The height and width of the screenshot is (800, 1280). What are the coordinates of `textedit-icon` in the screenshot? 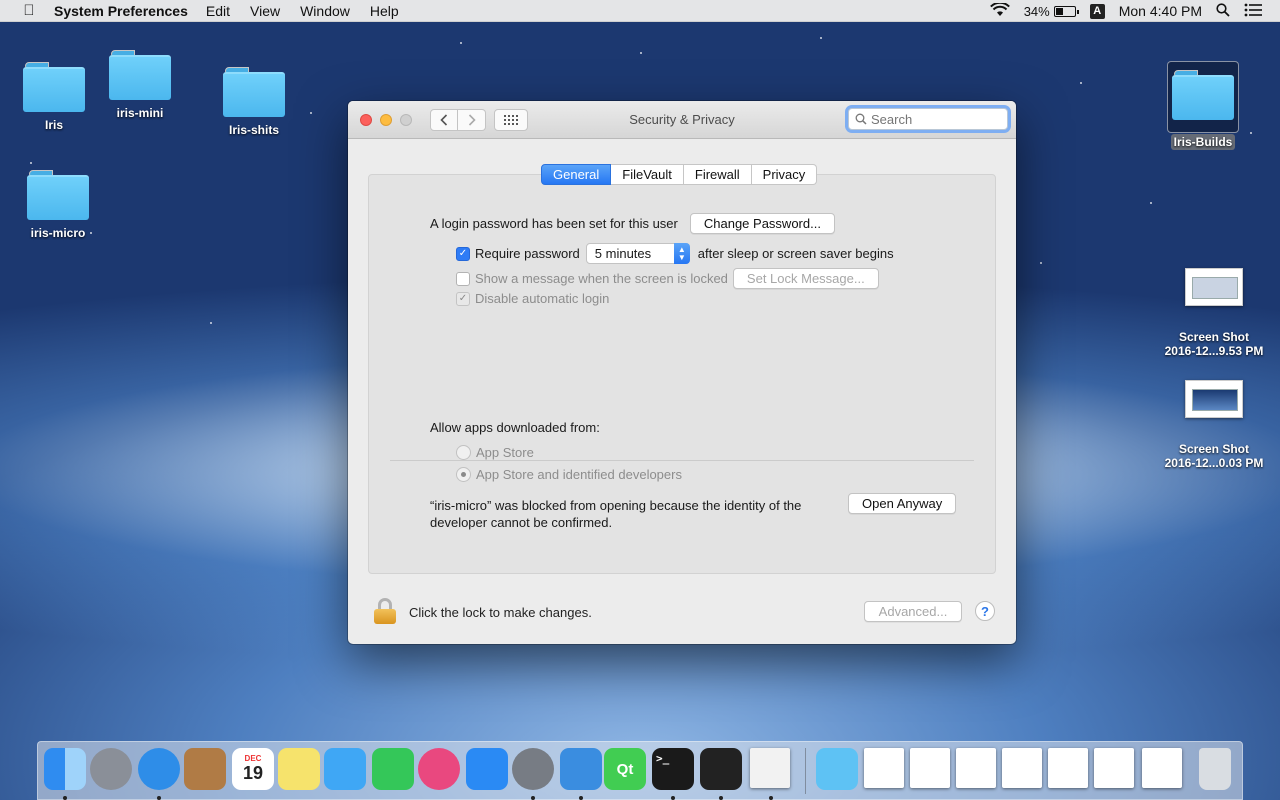 It's located at (770, 768).